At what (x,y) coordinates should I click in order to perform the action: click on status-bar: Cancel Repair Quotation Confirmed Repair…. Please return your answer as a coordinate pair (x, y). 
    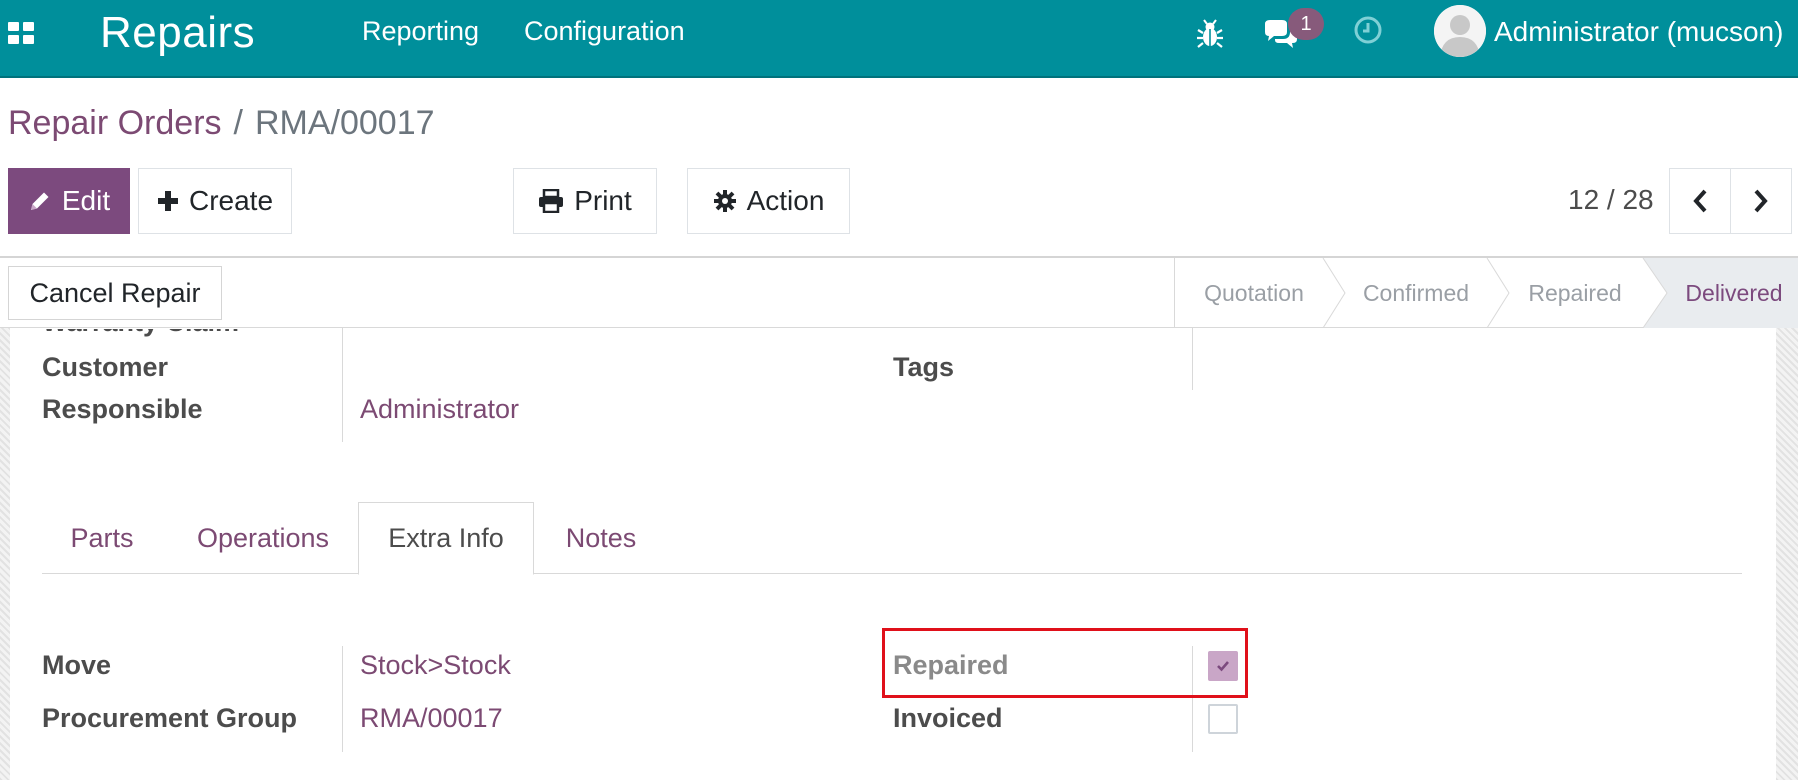
    Looking at the image, I should click on (899, 293).